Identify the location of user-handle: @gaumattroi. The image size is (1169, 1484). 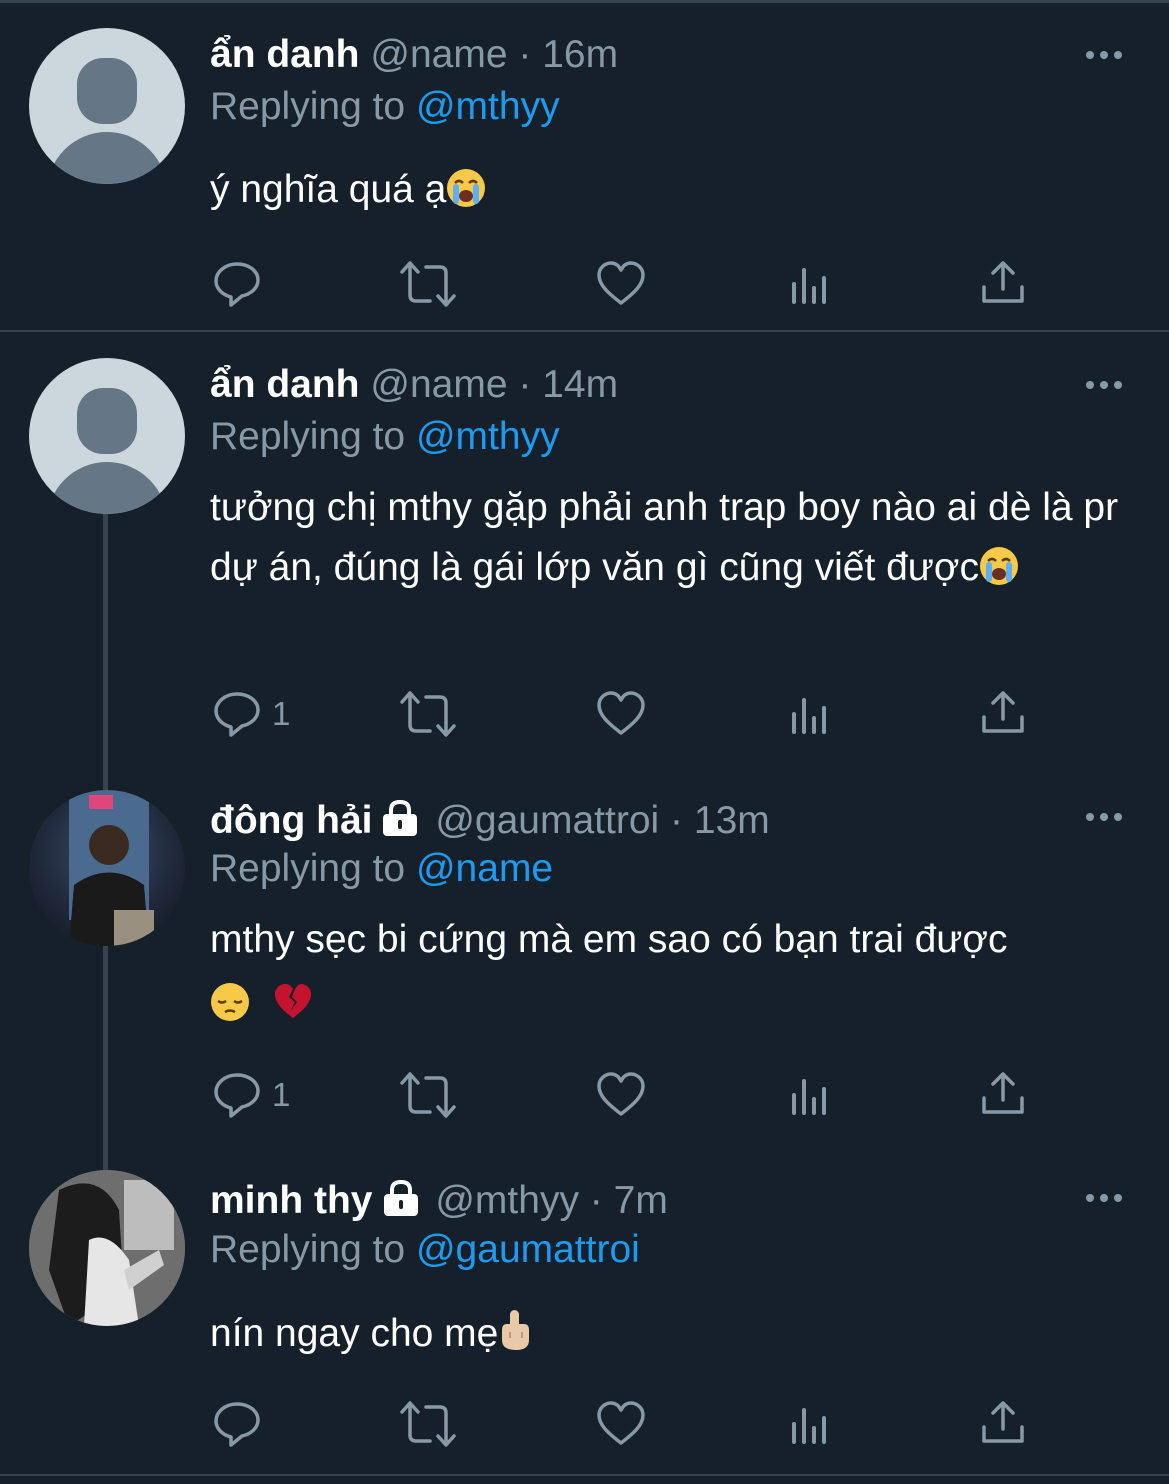
(547, 820).